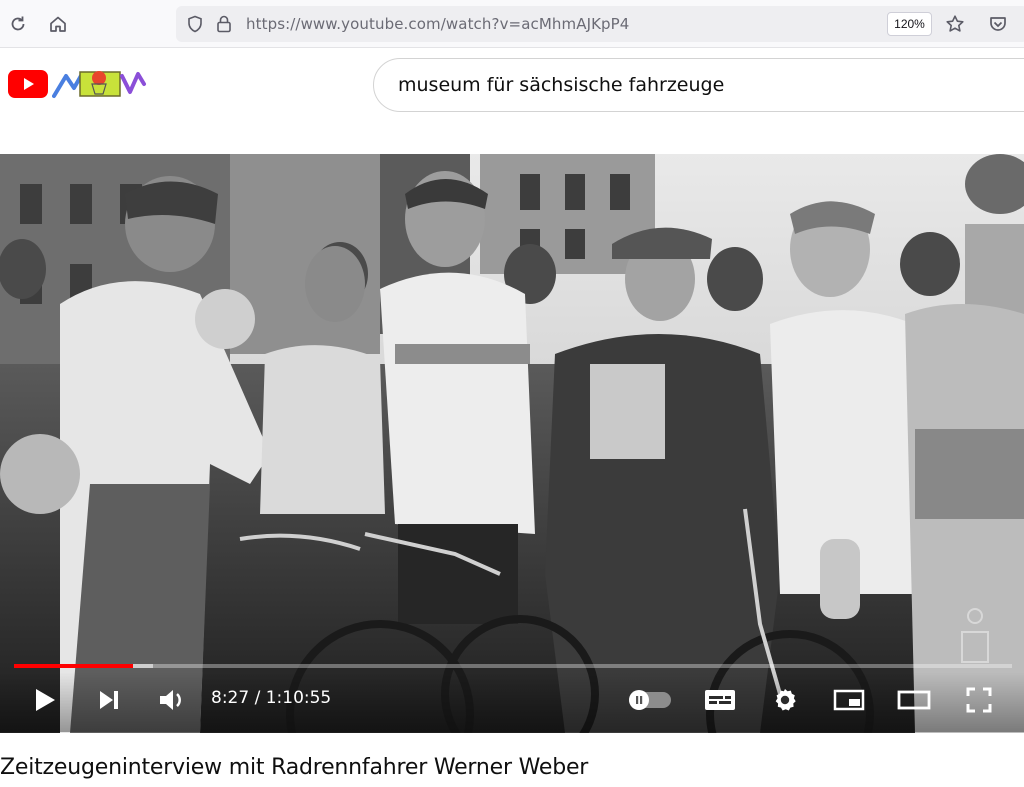 The image size is (1024, 787). What do you see at coordinates (271, 698) in the screenshot?
I see `time-display: 8:27 / 1:10:55` at bounding box center [271, 698].